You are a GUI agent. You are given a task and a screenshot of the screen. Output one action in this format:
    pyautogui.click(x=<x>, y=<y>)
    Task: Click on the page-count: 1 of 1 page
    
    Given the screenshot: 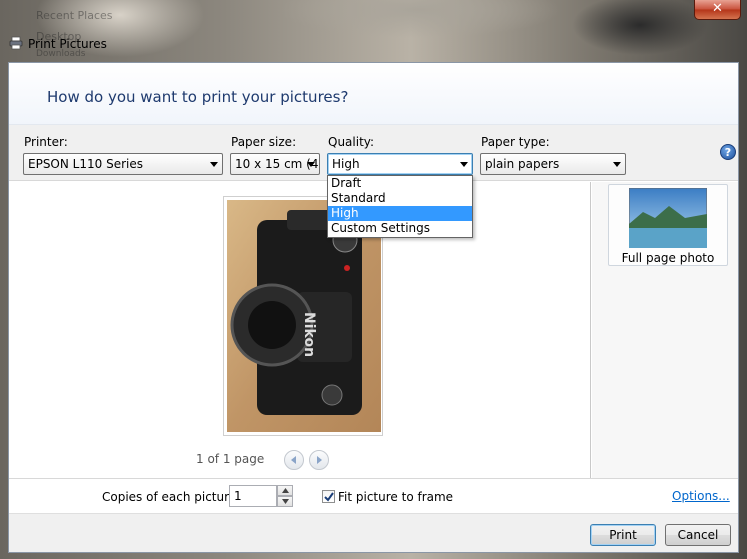 What is the action you would take?
    pyautogui.click(x=230, y=459)
    